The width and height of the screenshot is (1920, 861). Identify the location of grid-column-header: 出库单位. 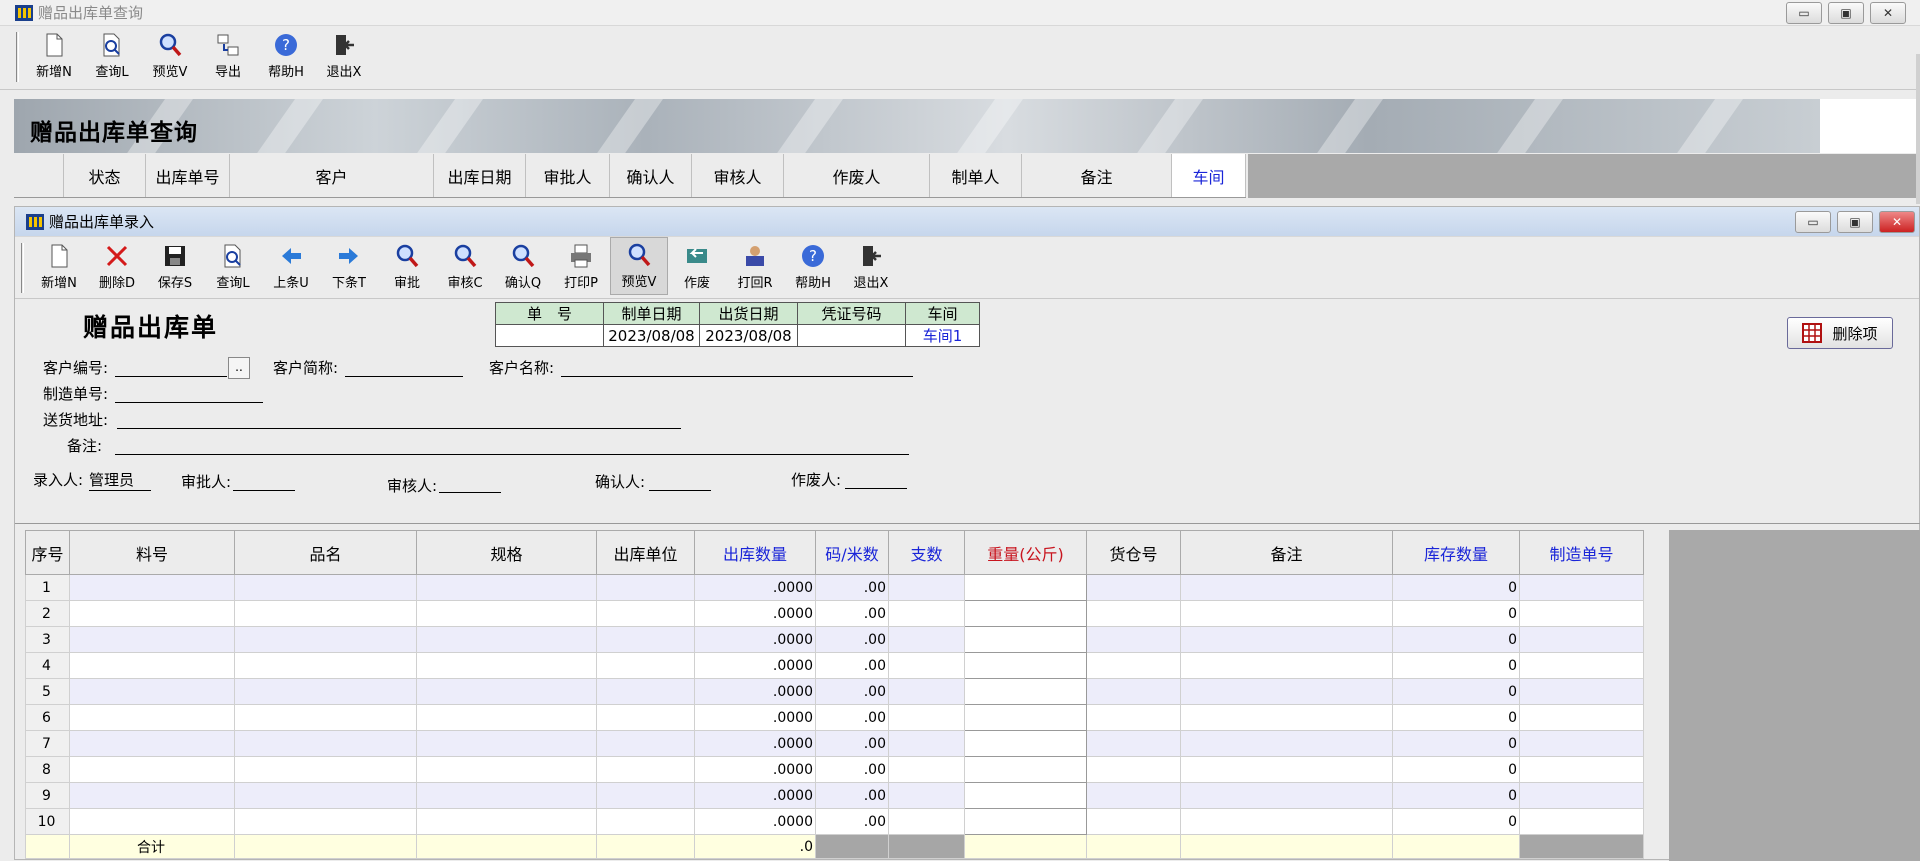
(645, 552).